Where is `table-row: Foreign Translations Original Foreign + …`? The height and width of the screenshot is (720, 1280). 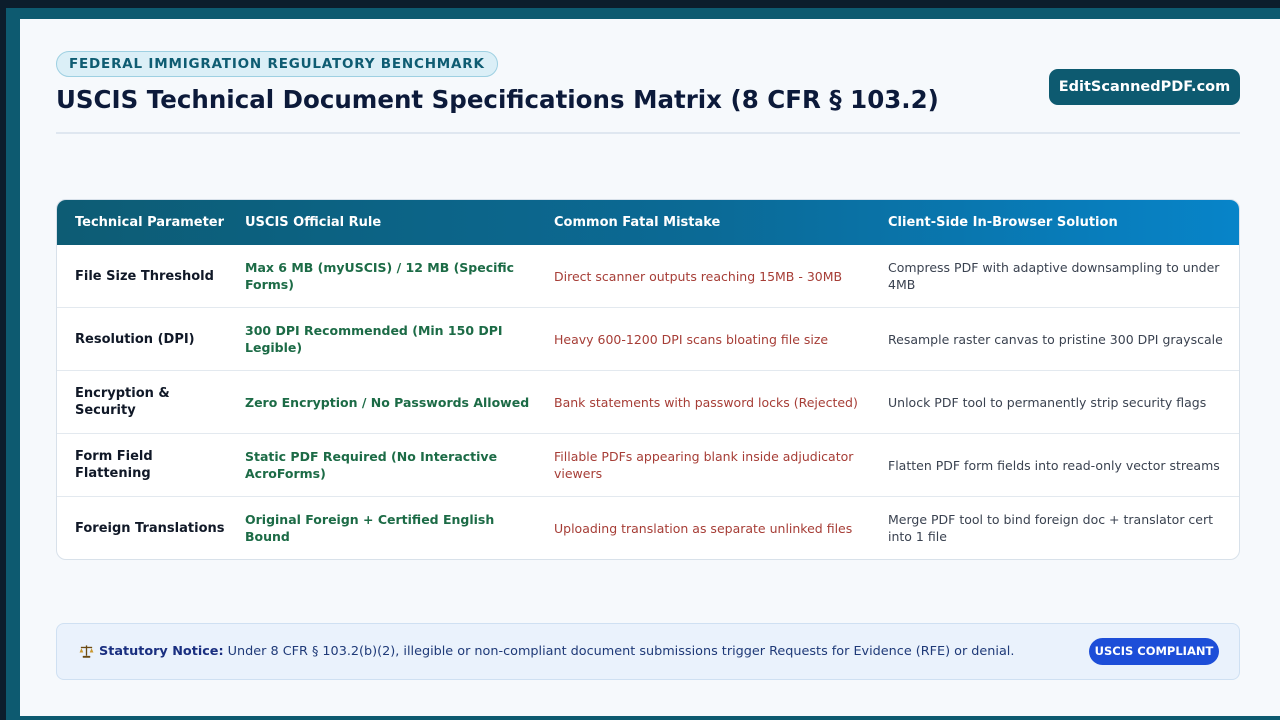
table-row: Foreign Translations Original Foreign + … is located at coordinates (648, 527).